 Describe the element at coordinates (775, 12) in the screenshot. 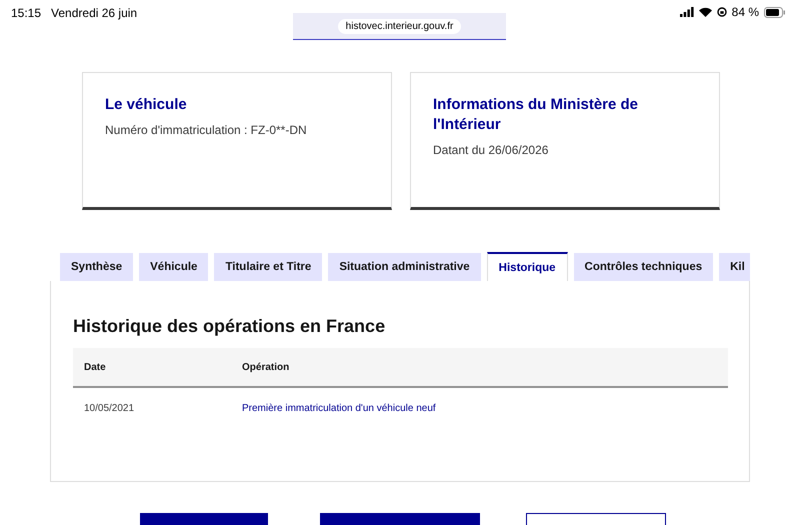

I see `battery-icon` at that location.